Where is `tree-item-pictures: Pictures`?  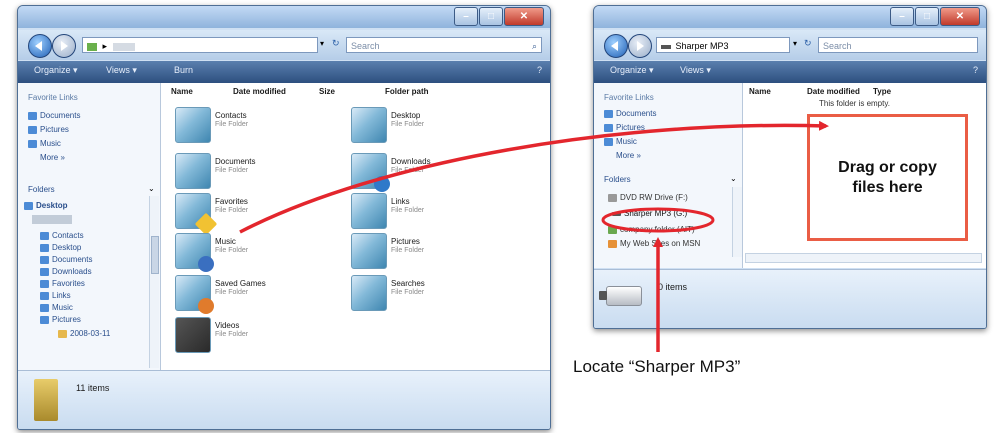
tree-item-pictures: Pictures is located at coordinates (60, 319).